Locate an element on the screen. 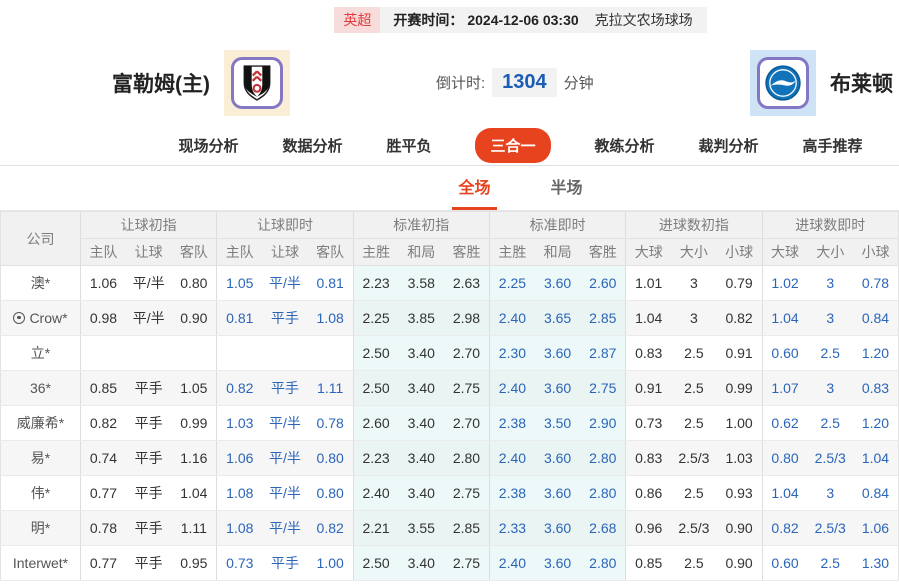  nav-tab: 胜平负 is located at coordinates (408, 145).